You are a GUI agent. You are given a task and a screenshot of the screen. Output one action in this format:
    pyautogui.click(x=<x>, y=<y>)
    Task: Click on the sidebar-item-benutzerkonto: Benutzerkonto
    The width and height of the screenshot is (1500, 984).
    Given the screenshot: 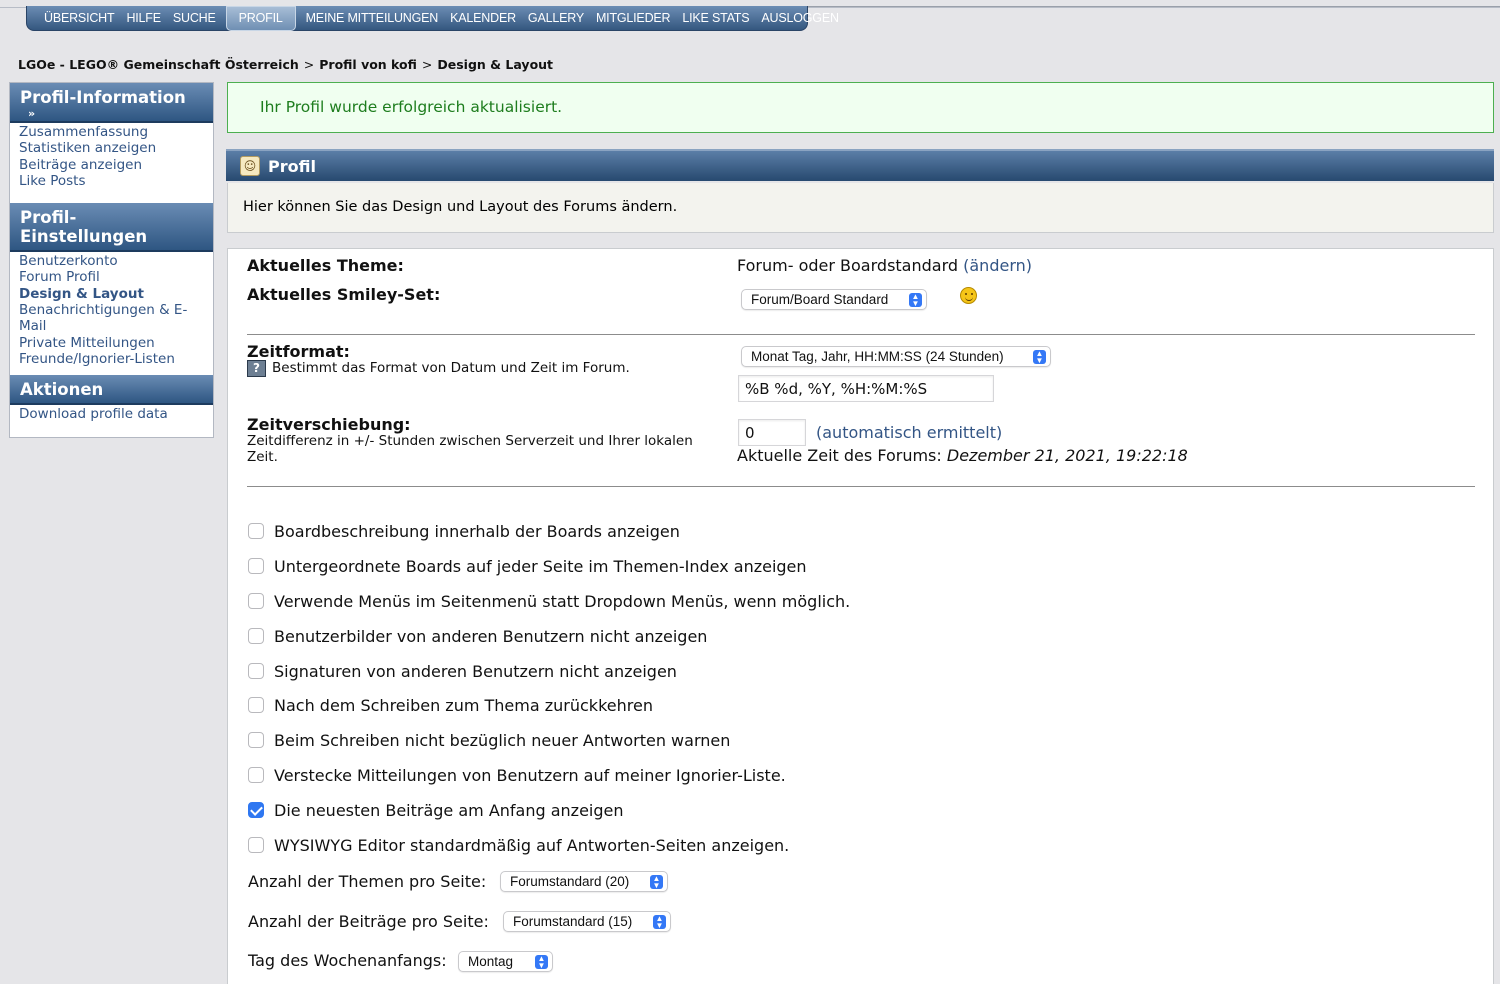 What is the action you would take?
    pyautogui.click(x=111, y=261)
    